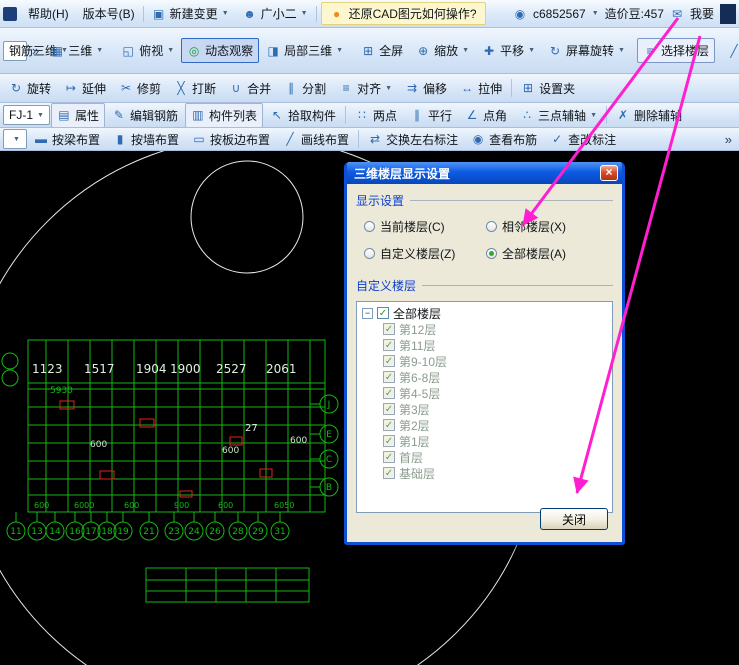 The height and width of the screenshot is (665, 739). What do you see at coordinates (284, 505) in the screenshot?
I see `dim-label: 6050` at bounding box center [284, 505].